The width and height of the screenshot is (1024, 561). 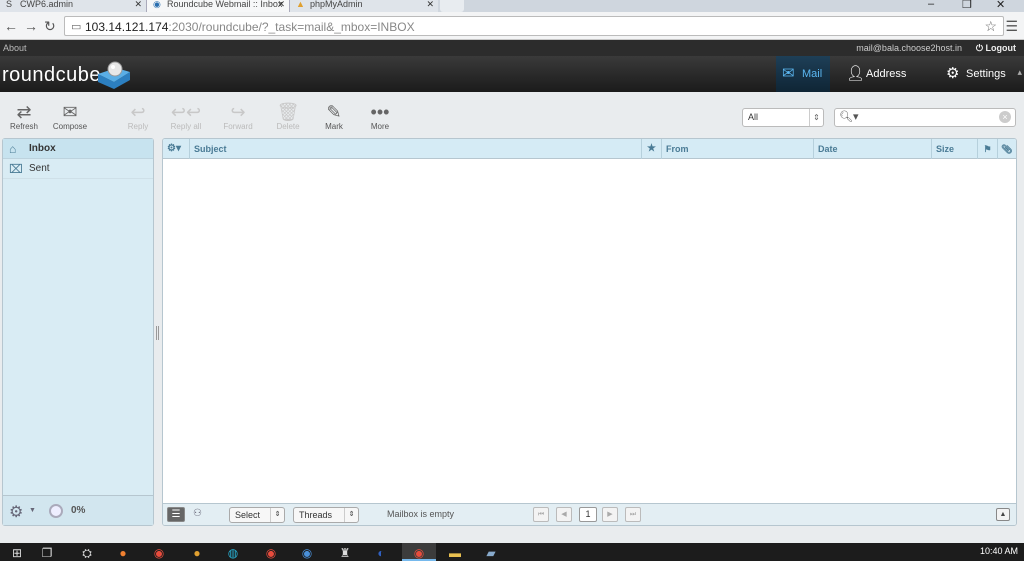 What do you see at coordinates (336, 4) in the screenshot?
I see `tab-title: phpMyAdmin` at bounding box center [336, 4].